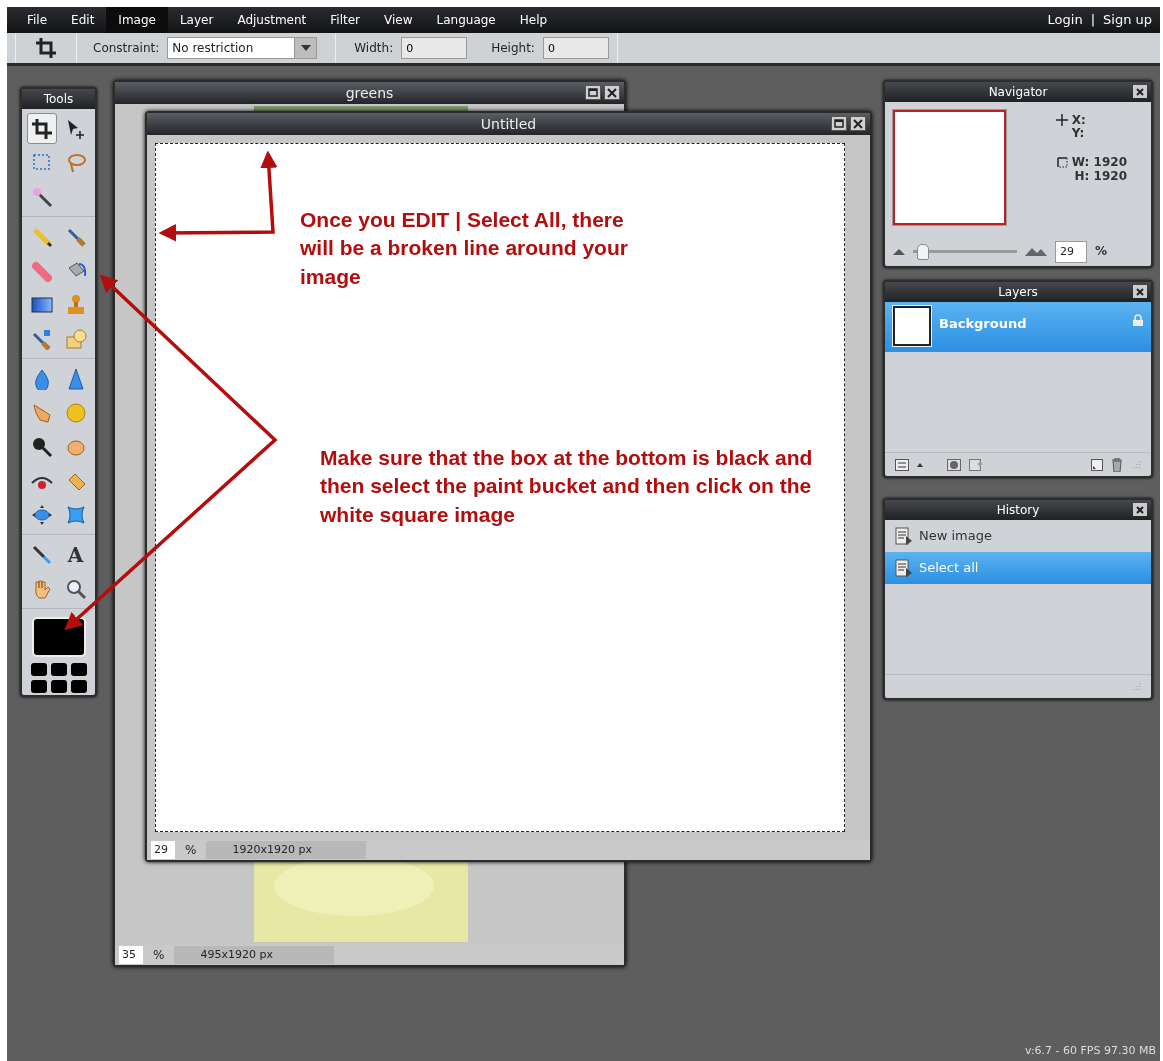 This screenshot has height=1061, width=1163. Describe the element at coordinates (41, 270) in the screenshot. I see `eraser-icon` at that location.